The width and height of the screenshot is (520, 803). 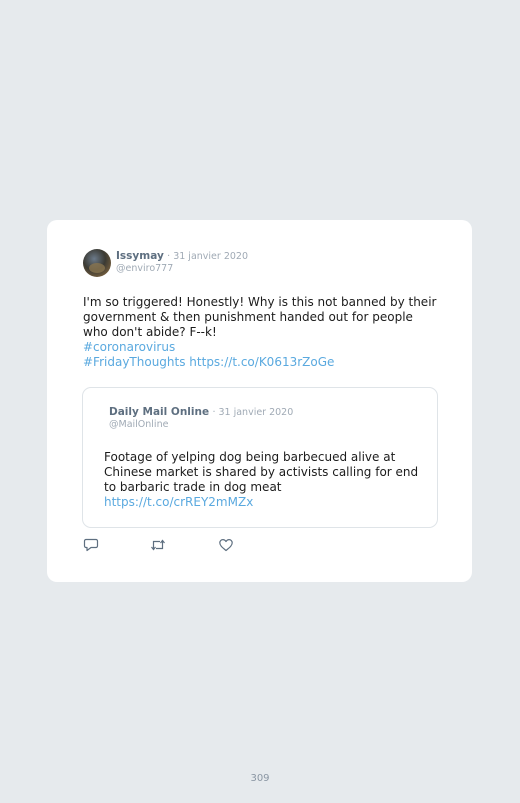 What do you see at coordinates (260, 347) in the screenshot?
I see `hashtag-link: #coronarovirus` at bounding box center [260, 347].